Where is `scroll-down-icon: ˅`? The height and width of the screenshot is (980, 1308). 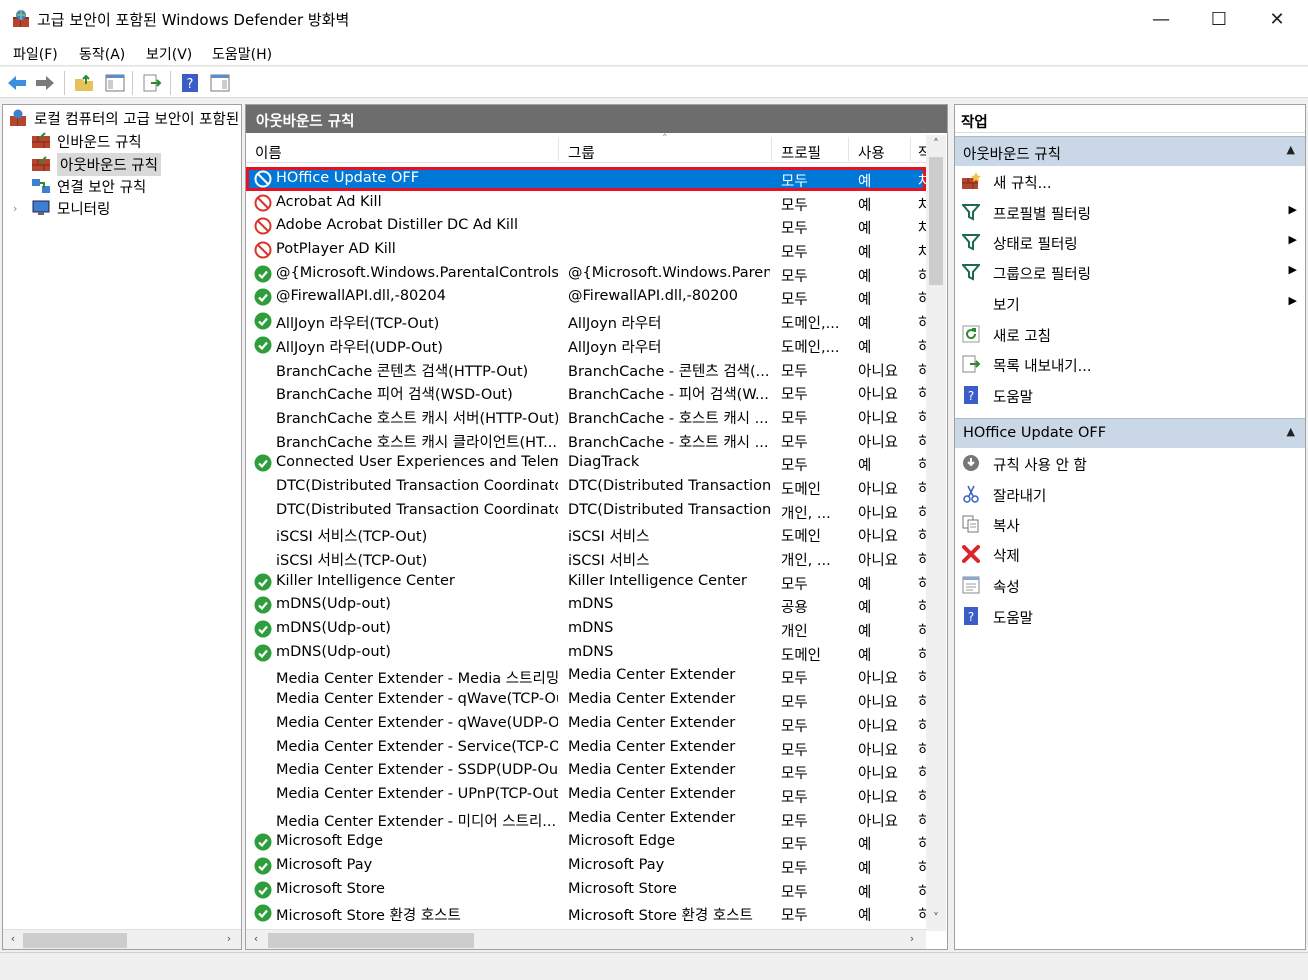
scroll-down-icon: ˅ is located at coordinates (936, 918).